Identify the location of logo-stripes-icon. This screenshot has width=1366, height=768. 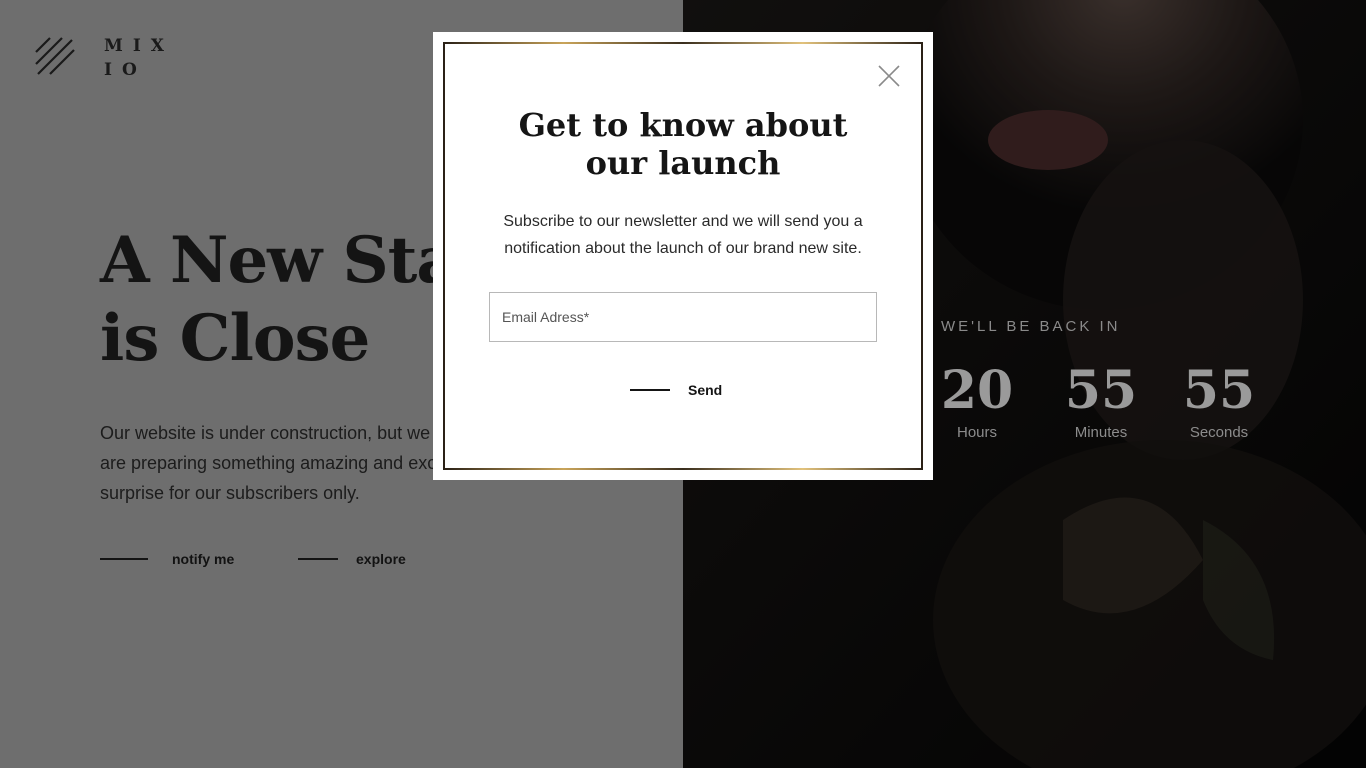
(55, 56).